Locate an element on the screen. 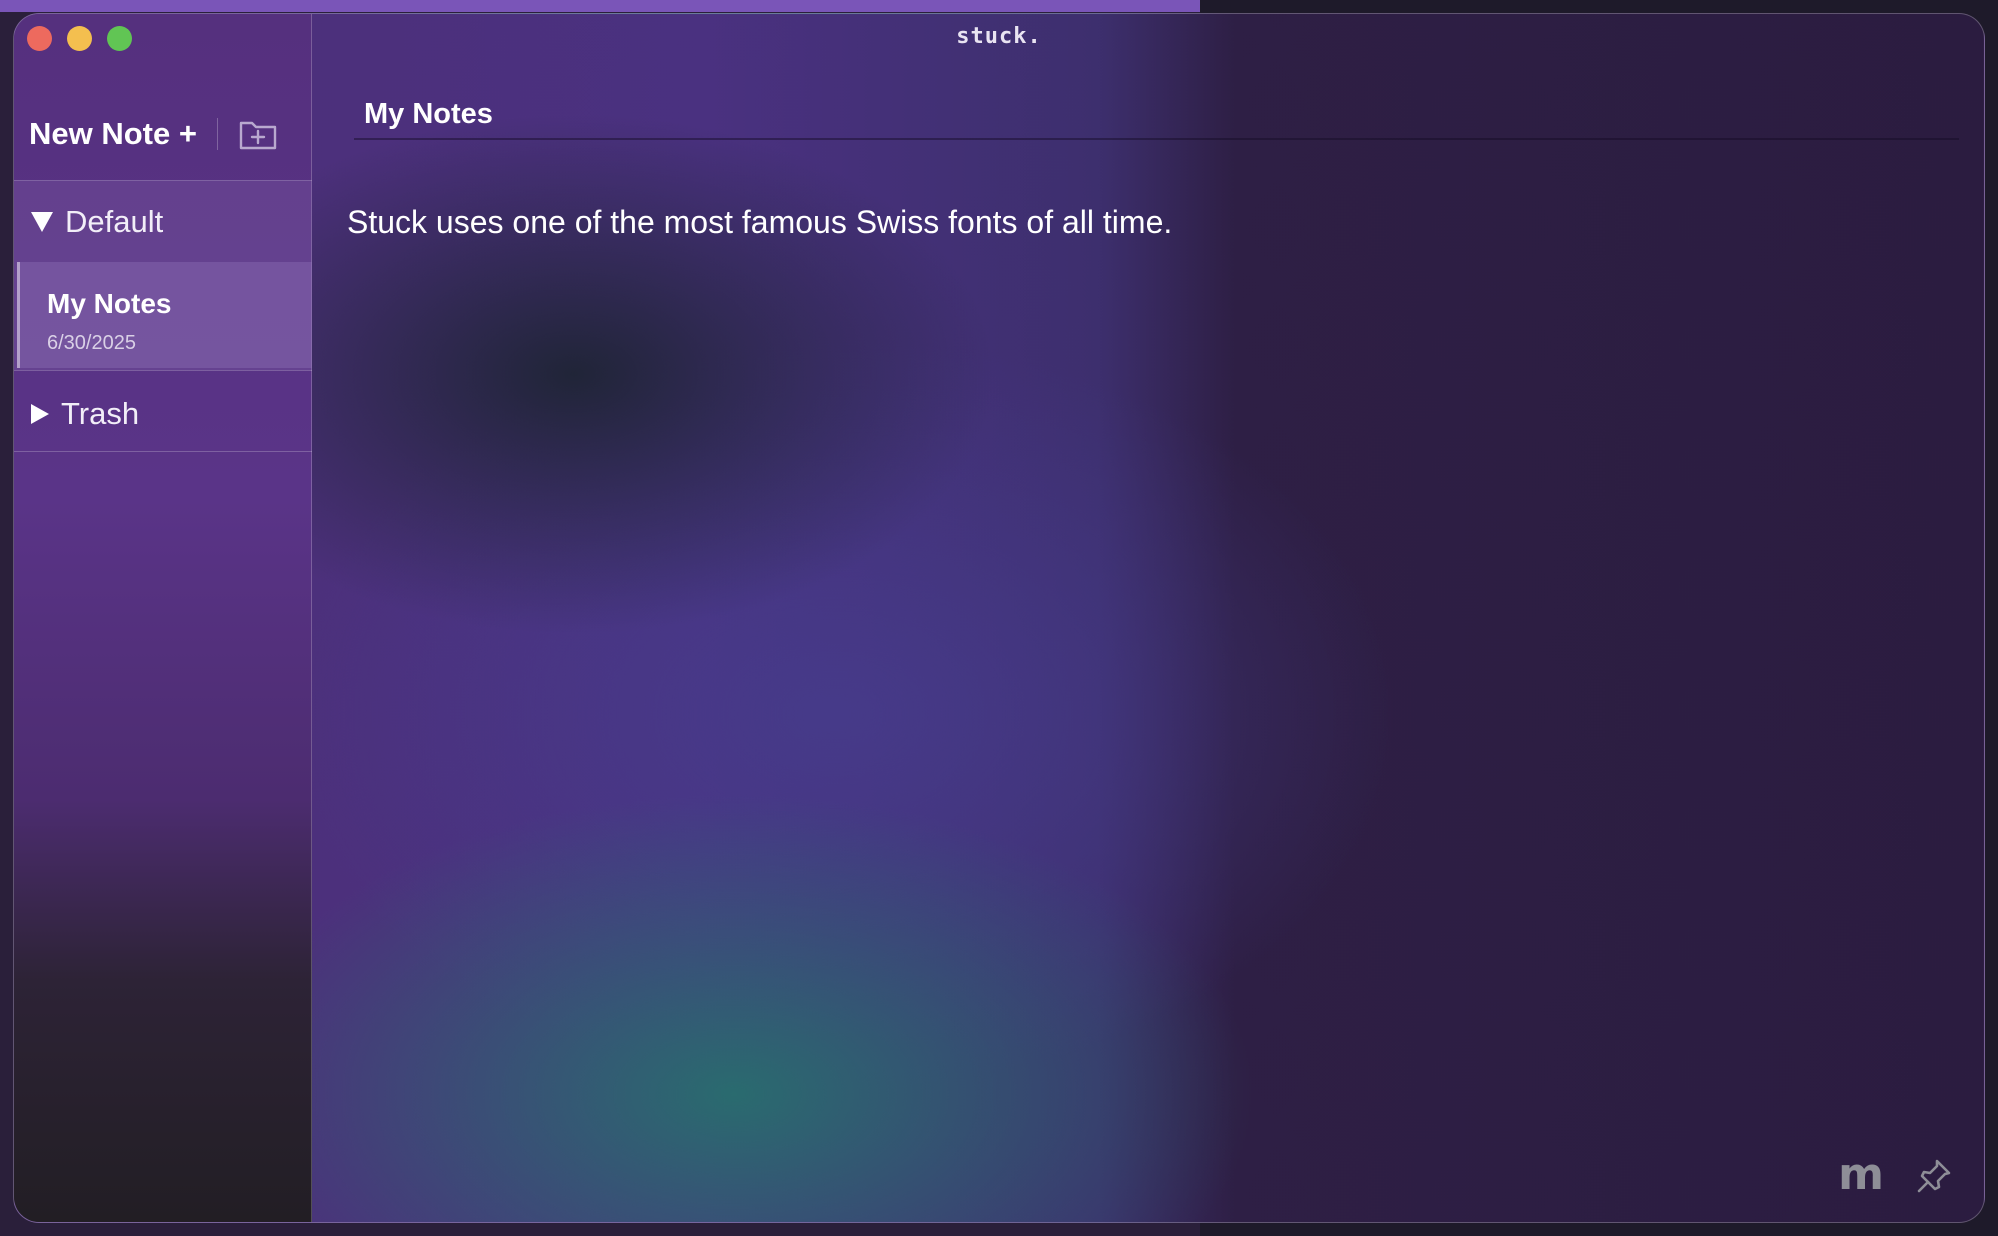  window-title: stuck. is located at coordinates (999, 36).